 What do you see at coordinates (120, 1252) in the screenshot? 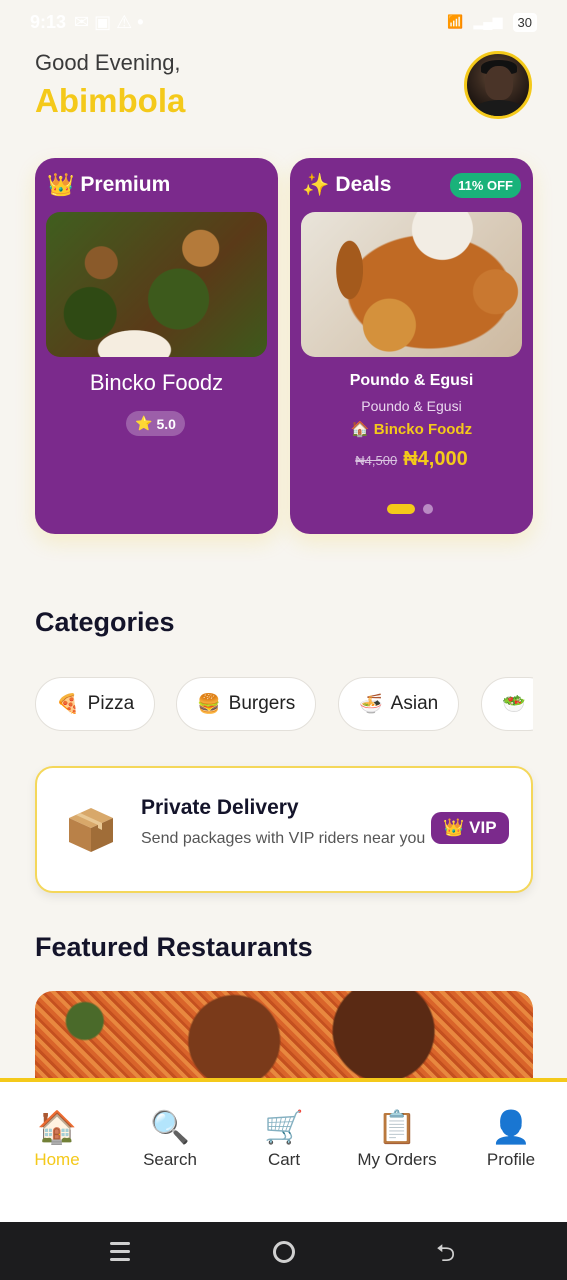
I see `recent-apps-button` at bounding box center [120, 1252].